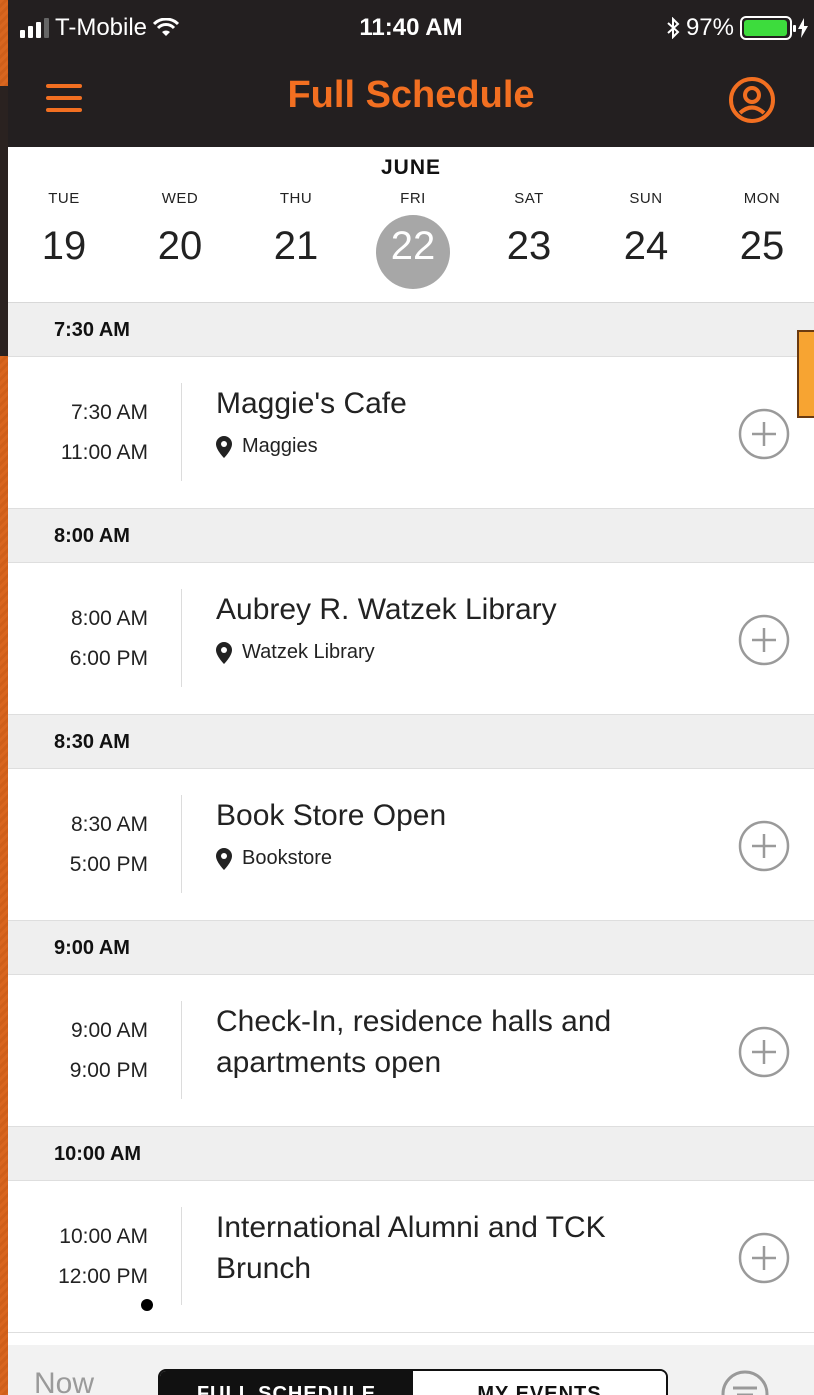 The width and height of the screenshot is (814, 1395). Describe the element at coordinates (411, 536) in the screenshot. I see `time-section-header: 8:00 AM` at that location.